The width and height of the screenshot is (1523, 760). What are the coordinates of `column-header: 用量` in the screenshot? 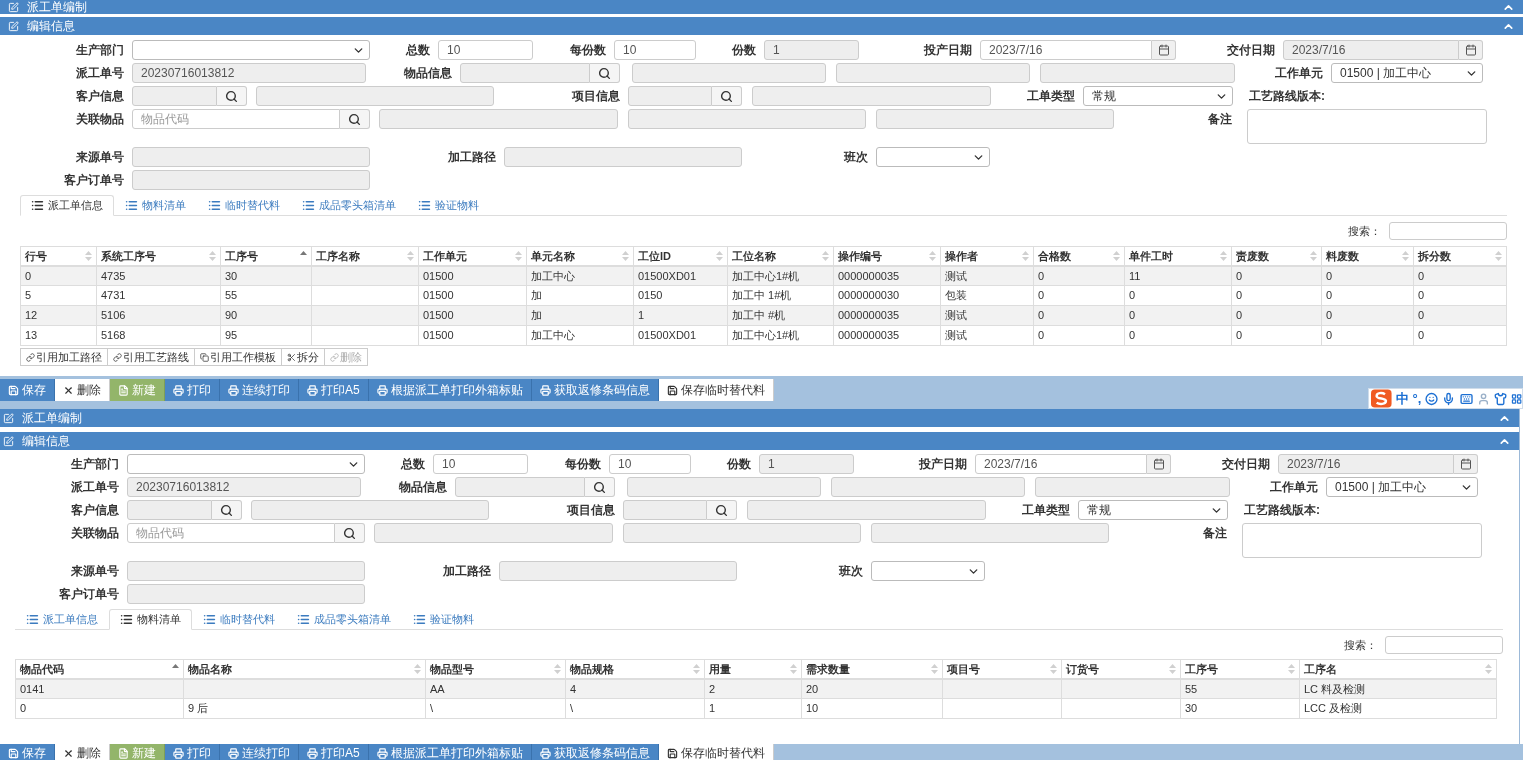 It's located at (753, 669).